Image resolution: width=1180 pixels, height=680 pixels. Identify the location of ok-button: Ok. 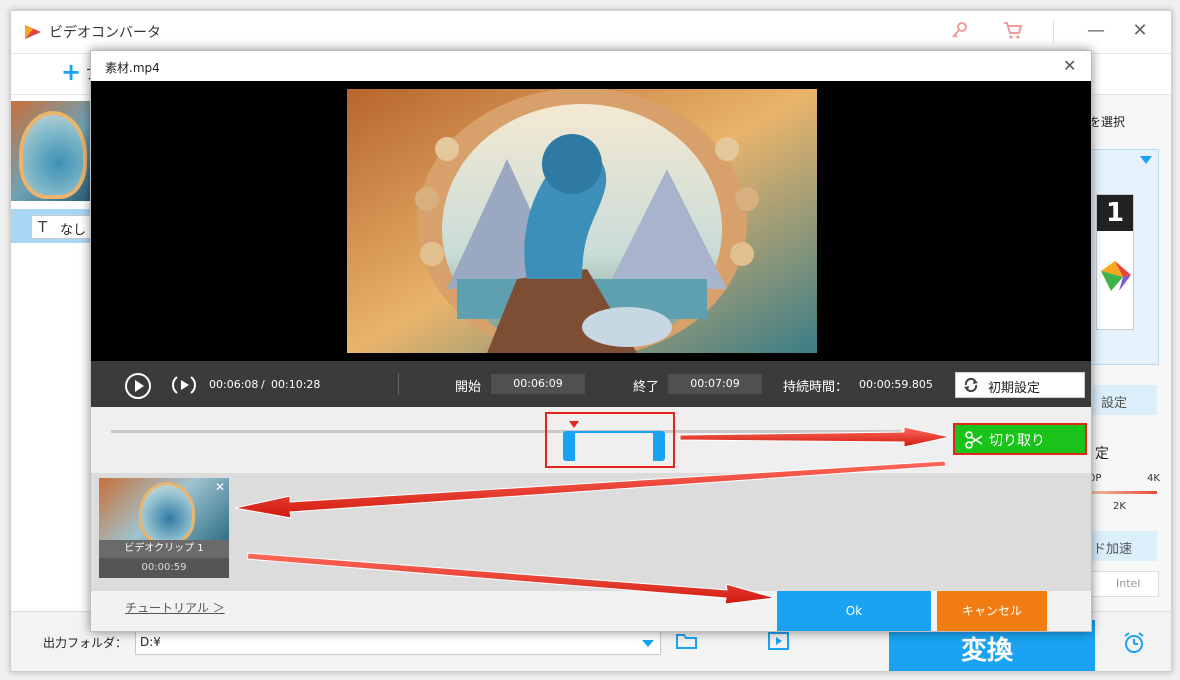
(854, 611).